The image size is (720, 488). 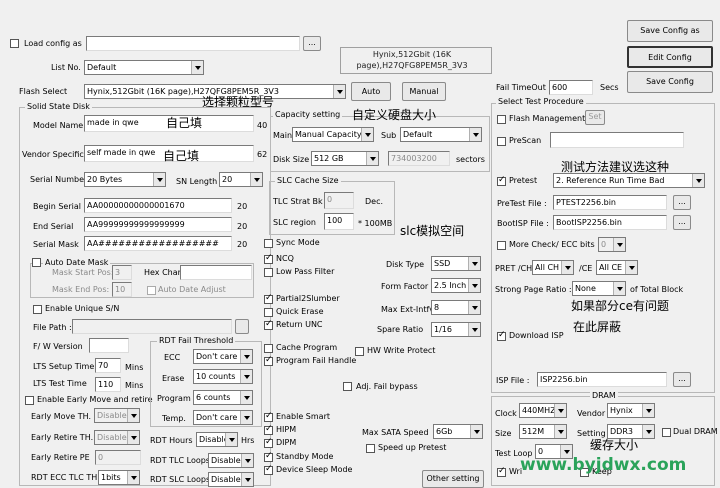 What do you see at coordinates (29, 400) in the screenshot?
I see `early-move-retire-checkbox` at bounding box center [29, 400].